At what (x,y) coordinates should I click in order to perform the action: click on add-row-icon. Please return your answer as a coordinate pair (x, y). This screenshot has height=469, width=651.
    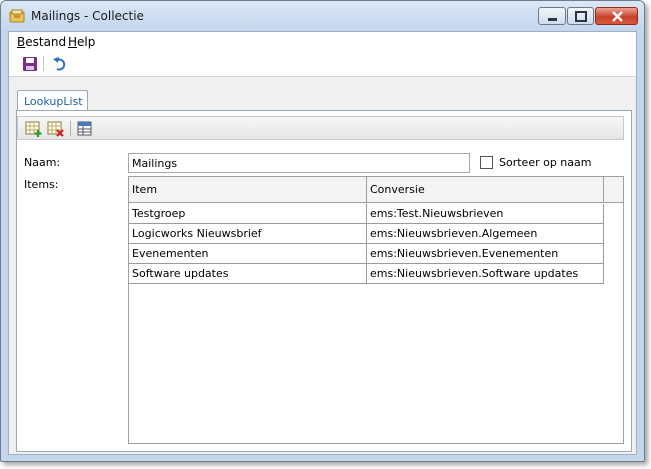
    Looking at the image, I should click on (34, 129).